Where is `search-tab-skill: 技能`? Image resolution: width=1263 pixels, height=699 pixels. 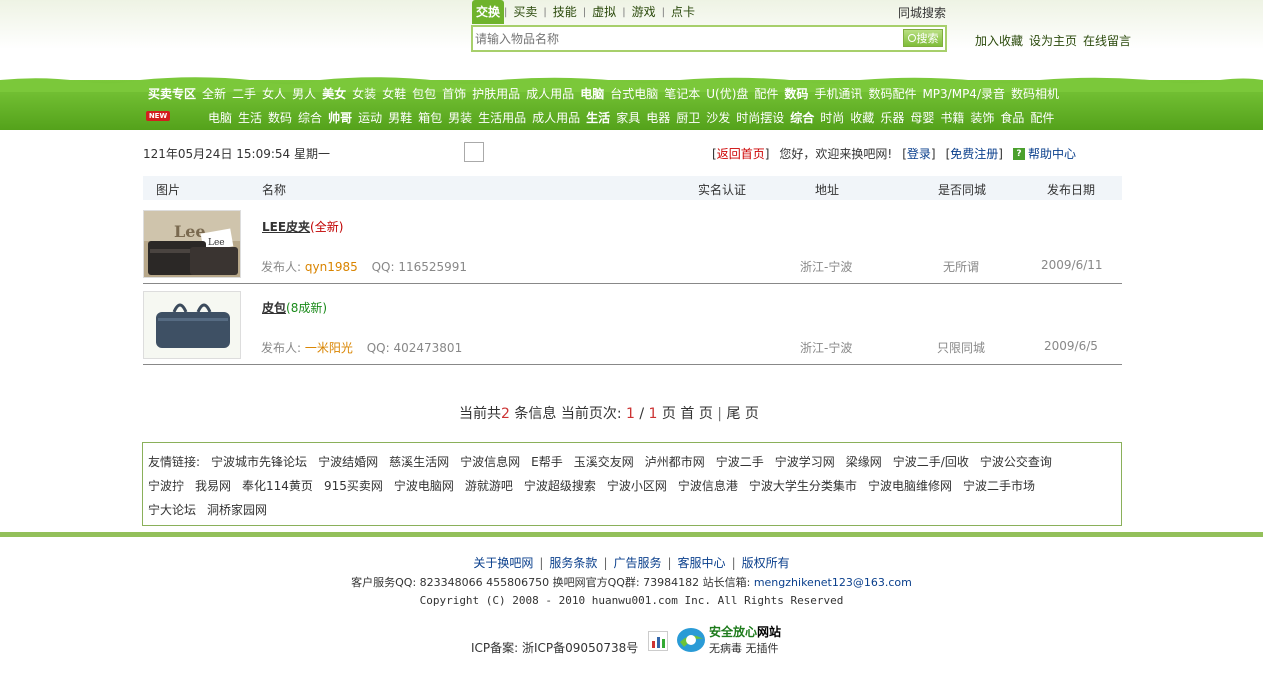 search-tab-skill: 技能 is located at coordinates (565, 12).